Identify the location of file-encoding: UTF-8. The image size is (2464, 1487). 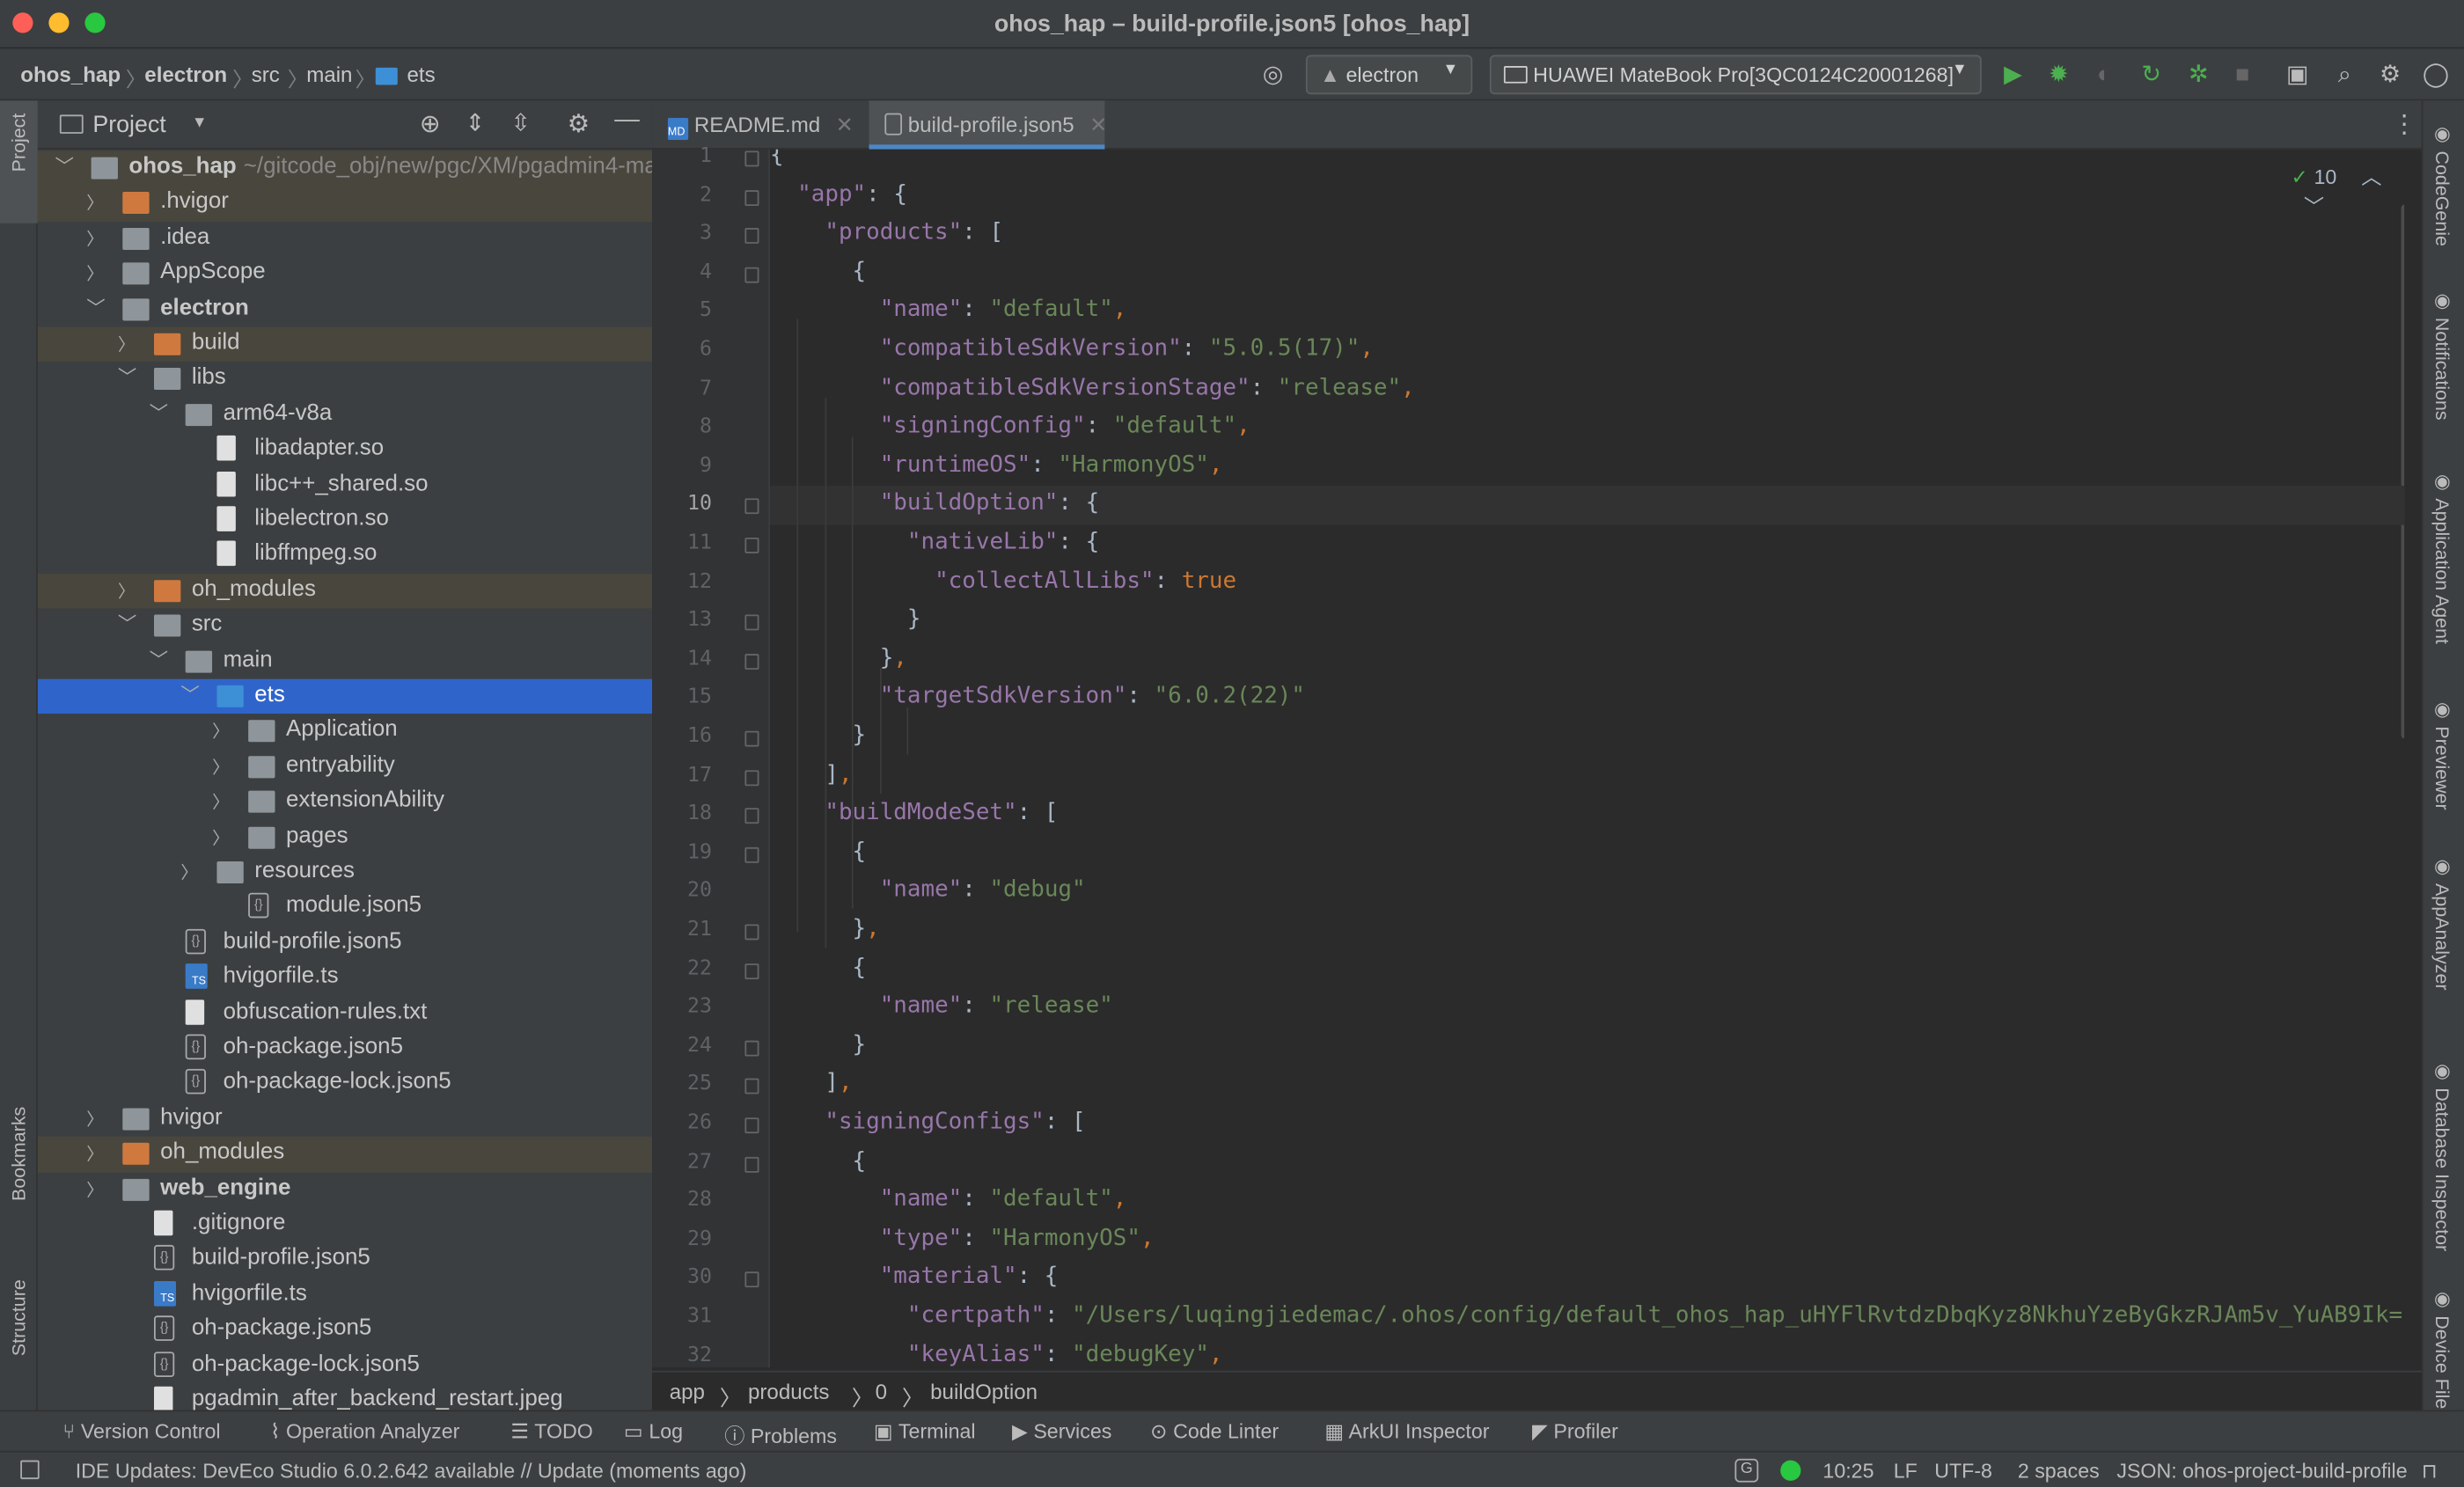
(1963, 1471).